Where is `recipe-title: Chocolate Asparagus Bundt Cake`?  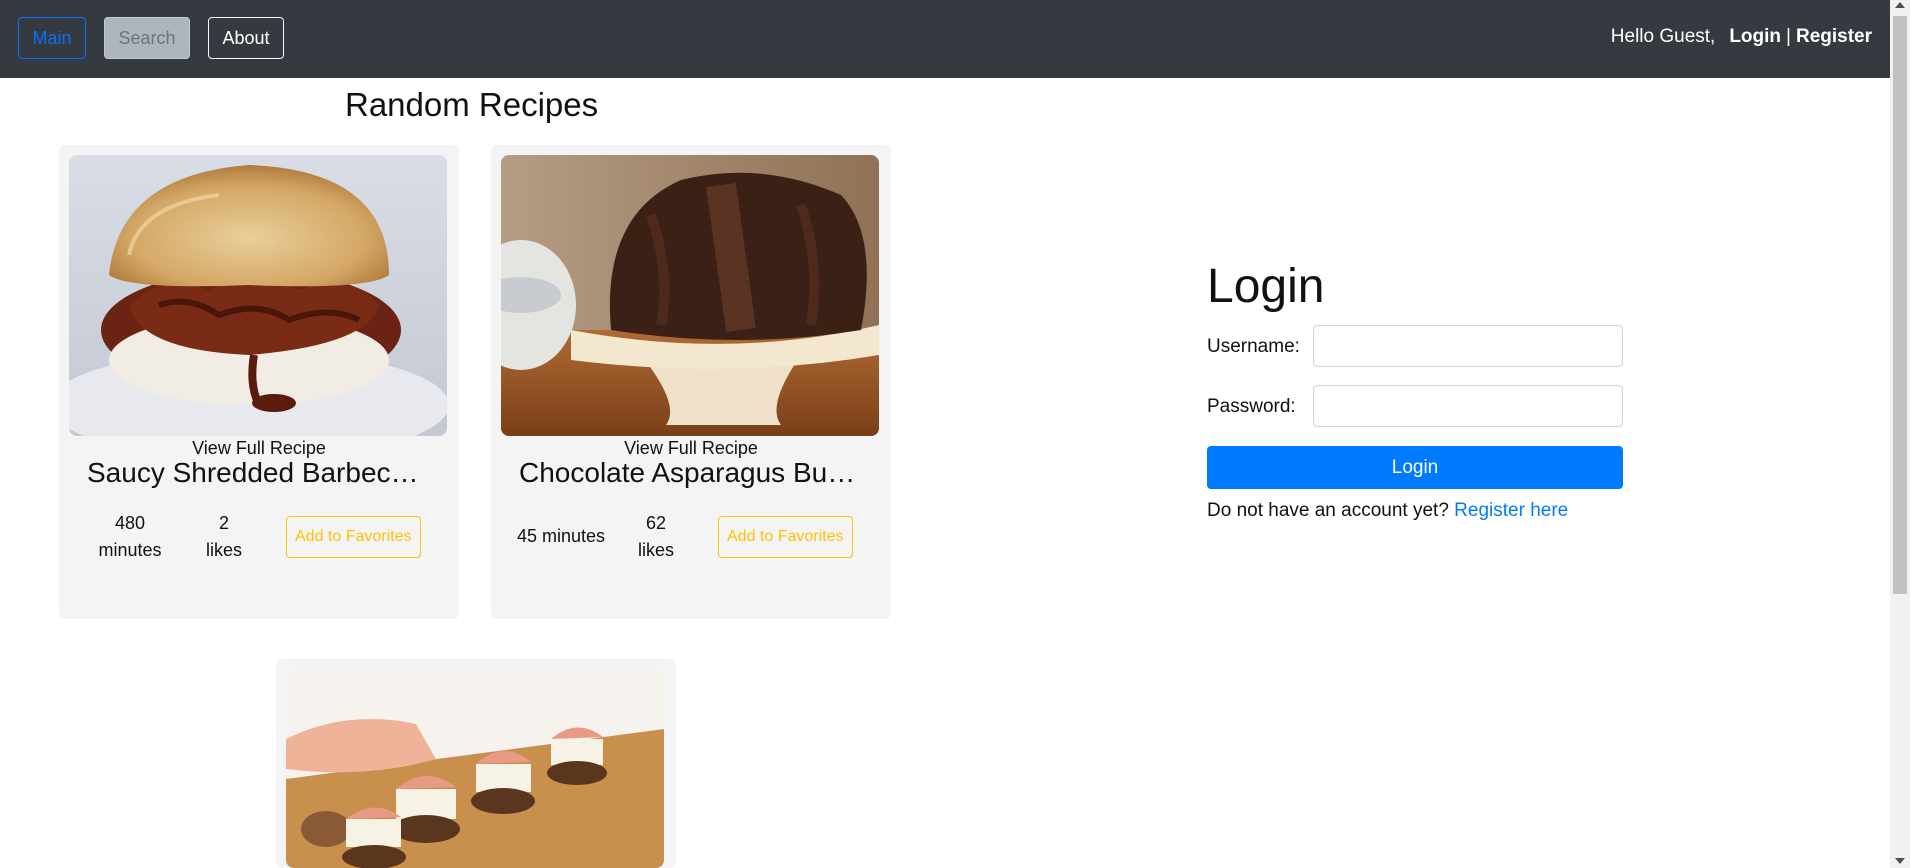
recipe-title: Chocolate Asparagus Bundt Cake is located at coordinates (691, 472).